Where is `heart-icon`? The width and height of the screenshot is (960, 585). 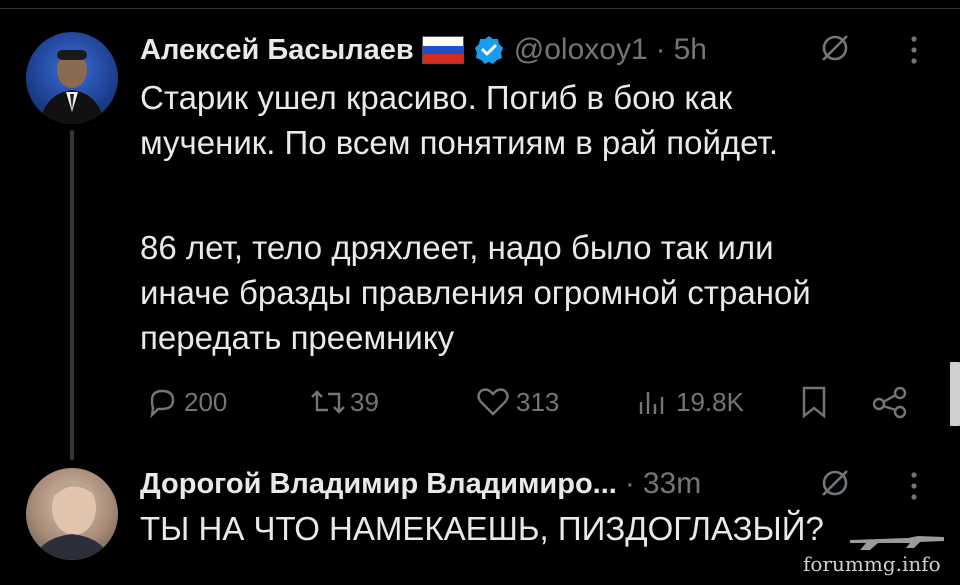 heart-icon is located at coordinates (493, 402).